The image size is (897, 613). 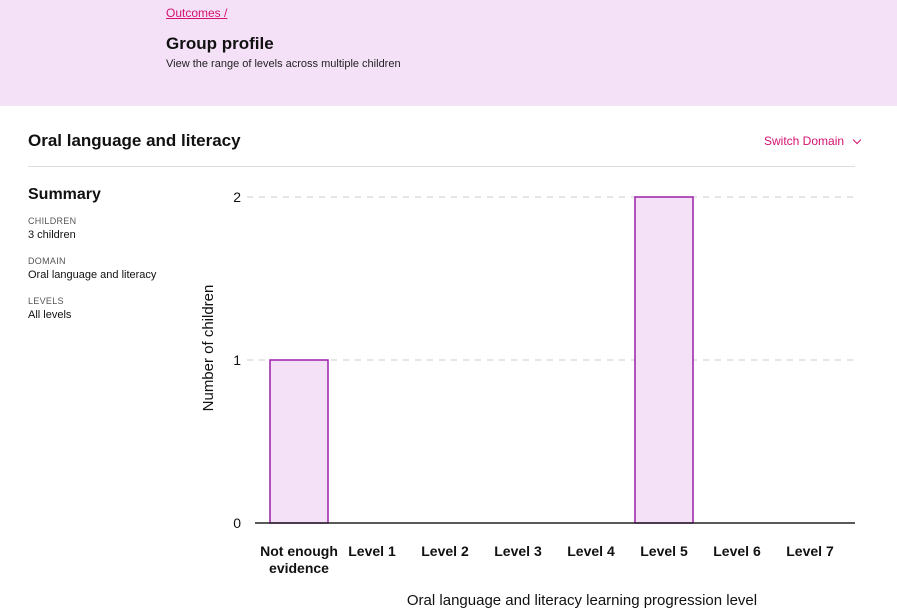 I want to click on y-tick-label-1: 1, so click(x=237, y=360).